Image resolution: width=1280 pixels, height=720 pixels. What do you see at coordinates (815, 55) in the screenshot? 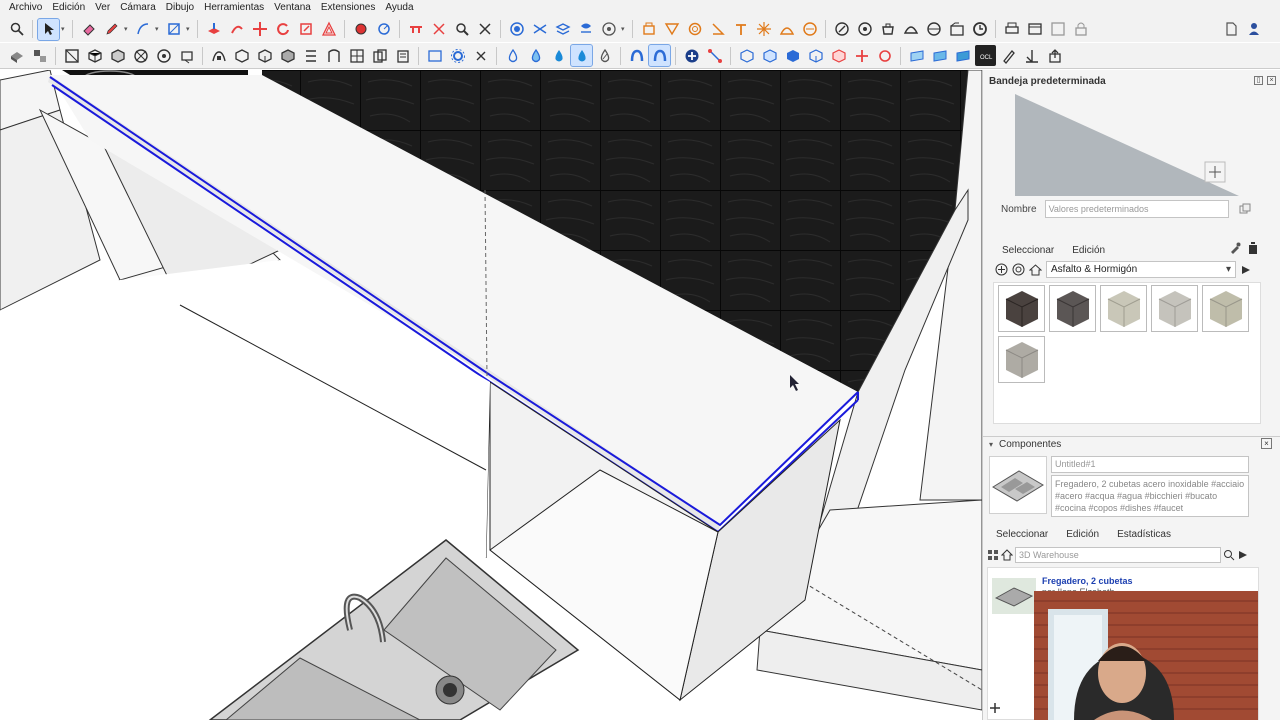
I see `cube-edge-icon` at bounding box center [815, 55].